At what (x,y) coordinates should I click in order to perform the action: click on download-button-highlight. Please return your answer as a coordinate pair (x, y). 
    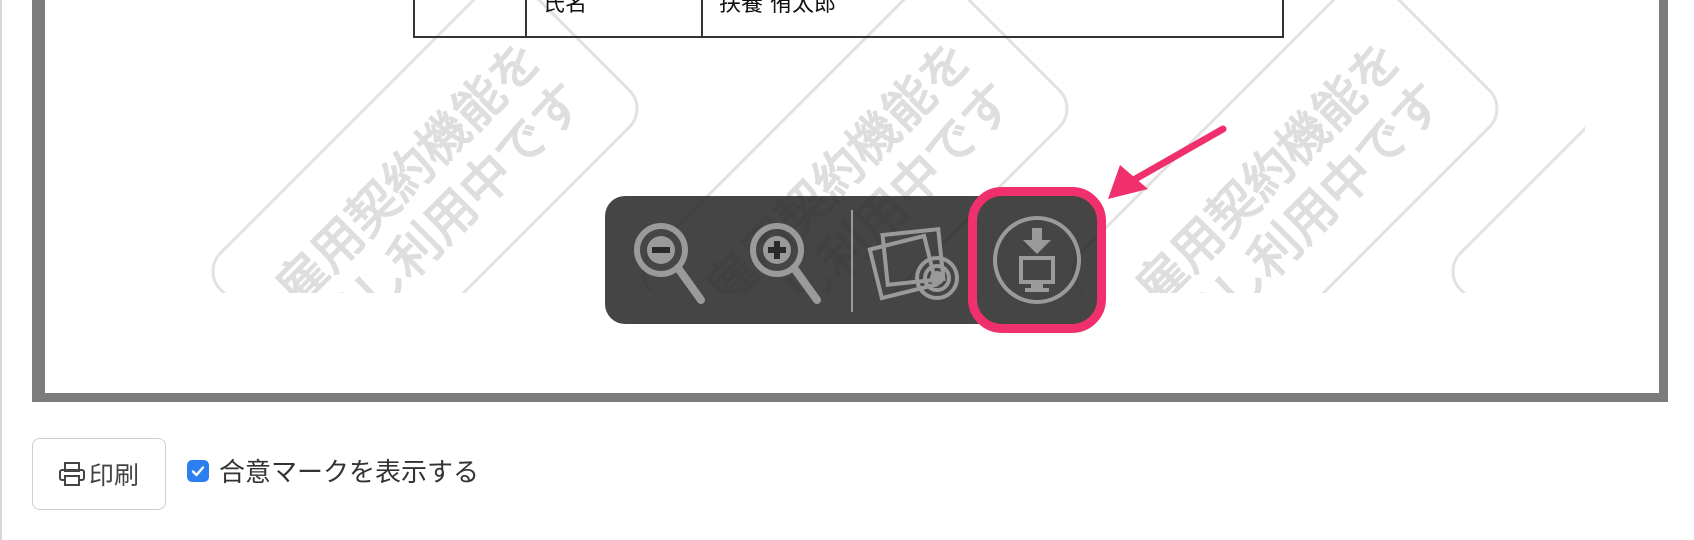
    Looking at the image, I should click on (1037, 260).